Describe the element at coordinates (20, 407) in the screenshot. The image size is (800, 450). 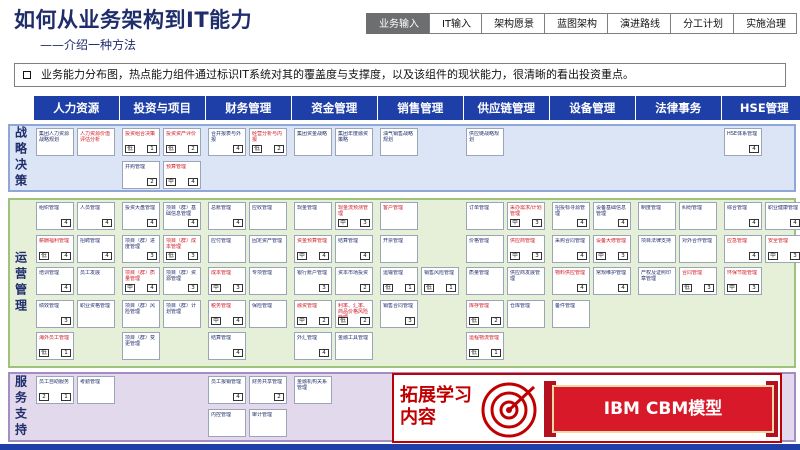
I see `band-label-support: 服务支持` at that location.